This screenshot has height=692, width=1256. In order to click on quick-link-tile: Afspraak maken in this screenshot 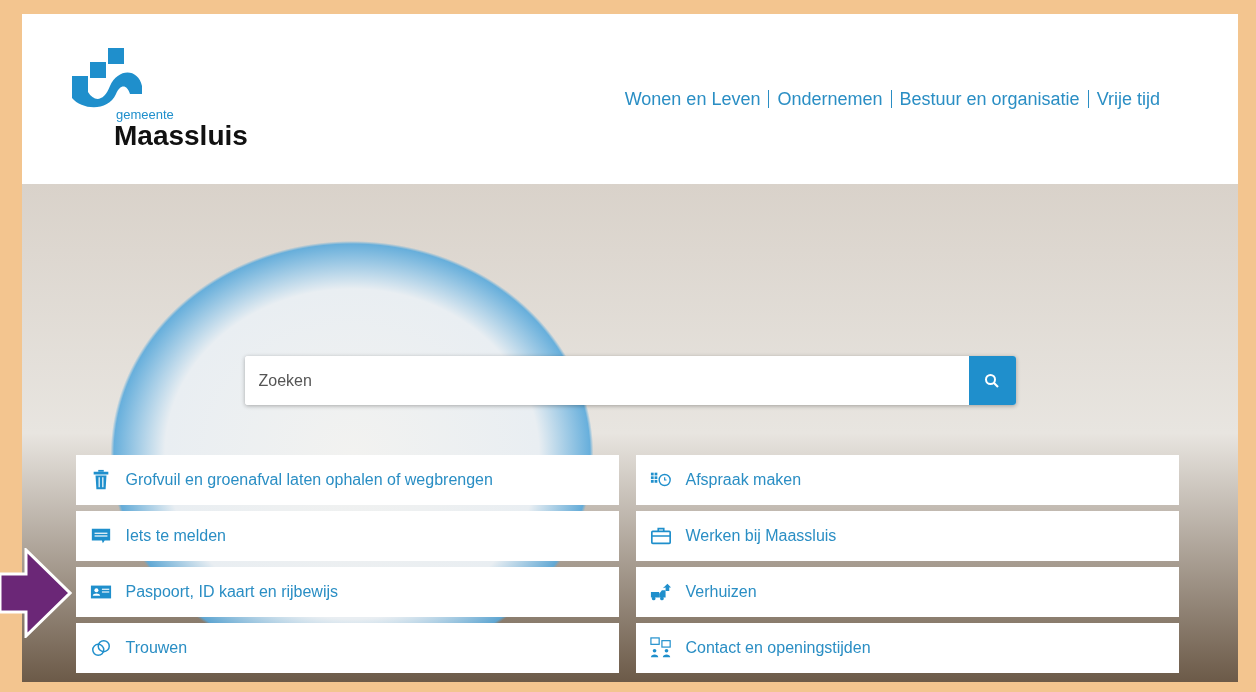, I will do `click(907, 480)`.